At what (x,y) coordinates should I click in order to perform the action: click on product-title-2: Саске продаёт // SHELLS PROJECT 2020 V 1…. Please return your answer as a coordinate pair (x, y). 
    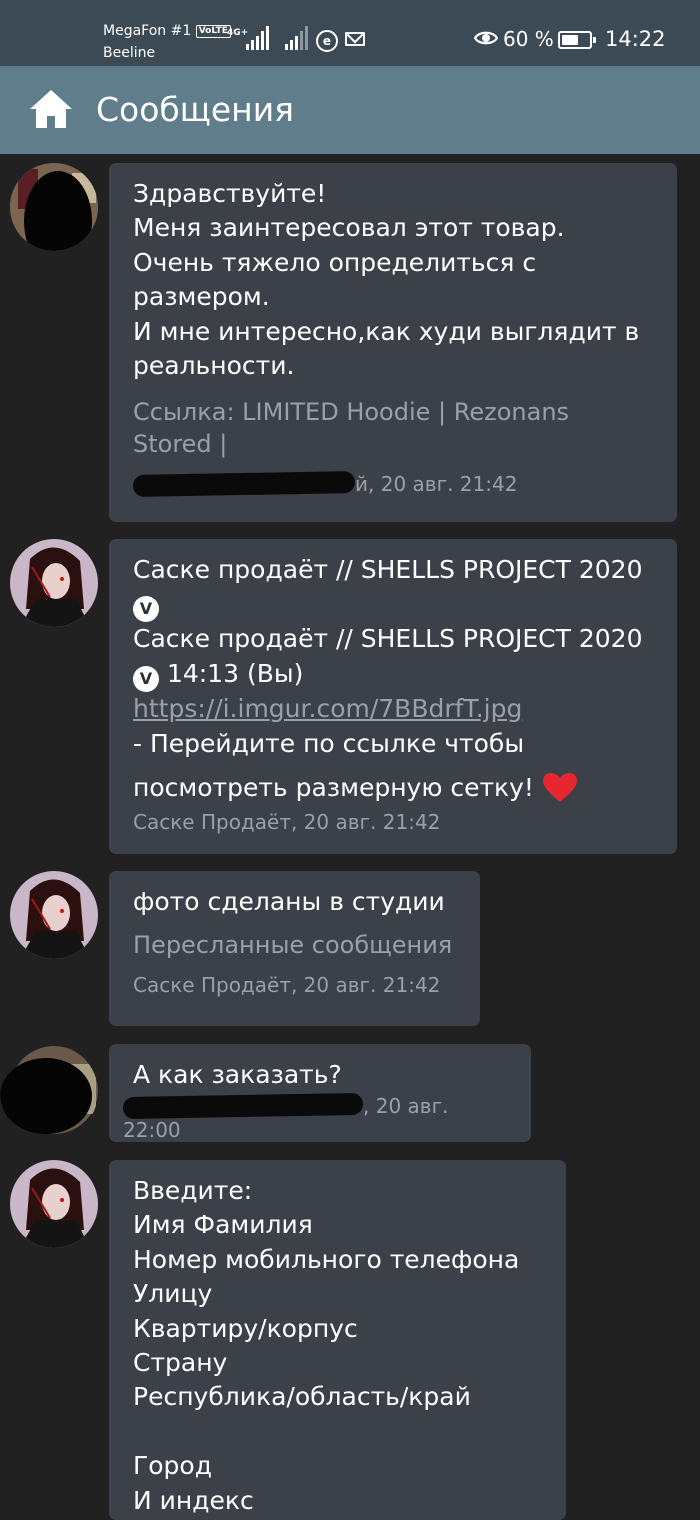
    Looking at the image, I should click on (393, 657).